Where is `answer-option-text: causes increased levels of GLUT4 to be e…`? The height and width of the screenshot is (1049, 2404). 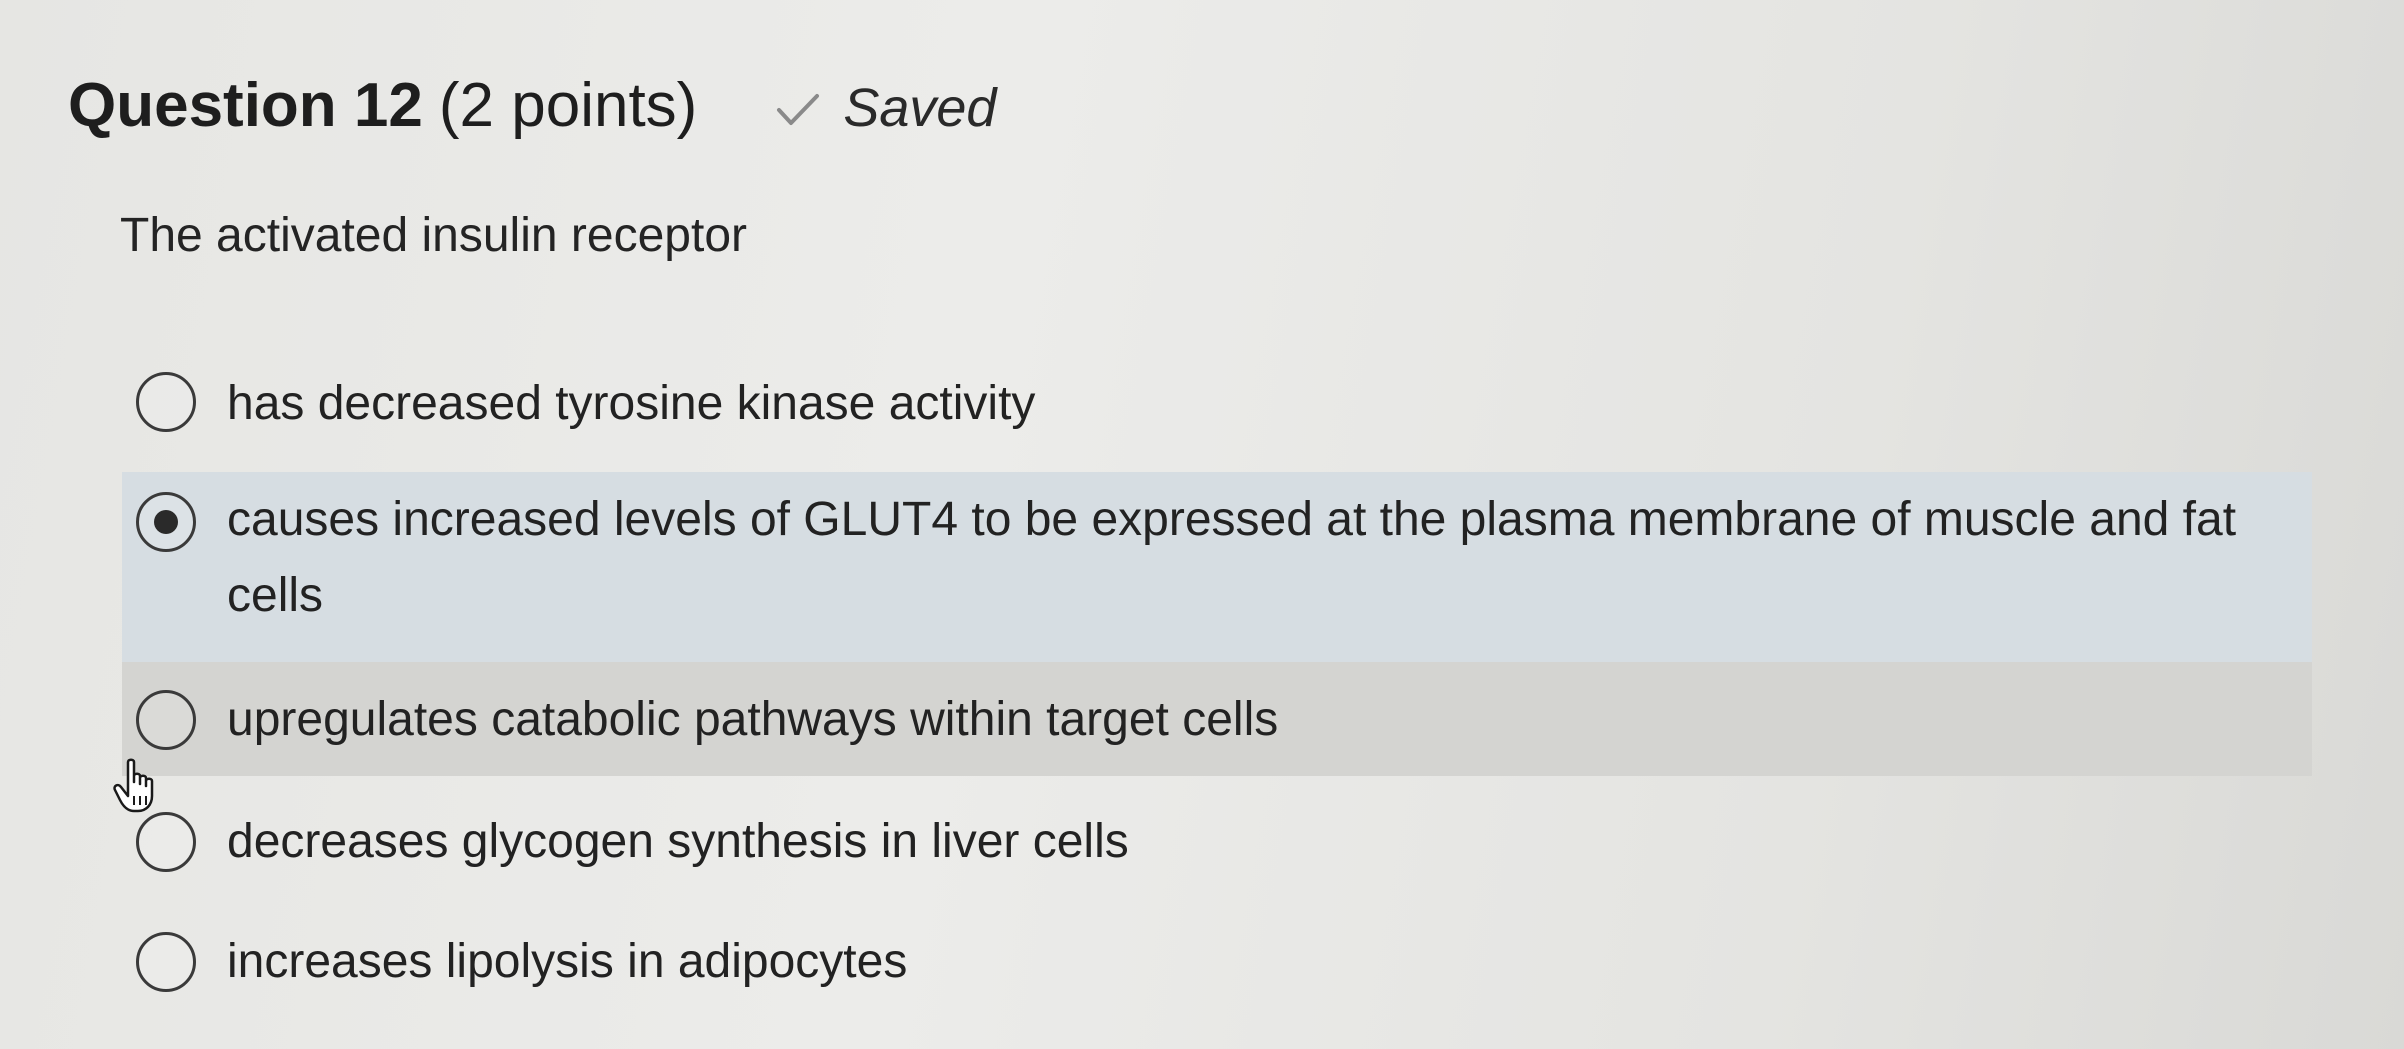
answer-option-text: causes increased levels of GLUT4 to be e… is located at coordinates (1232, 557).